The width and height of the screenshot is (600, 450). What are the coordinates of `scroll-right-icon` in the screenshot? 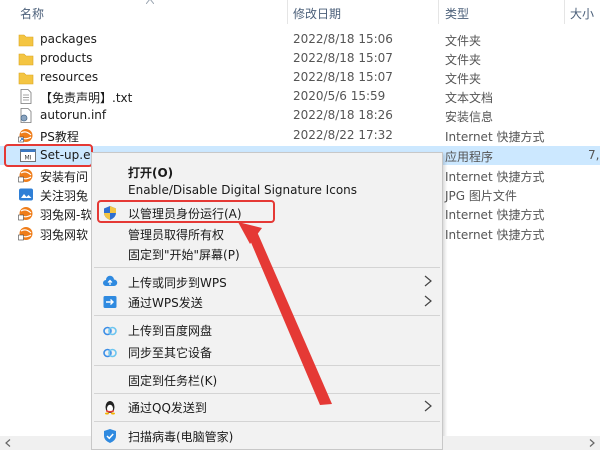 It's located at (592, 443).